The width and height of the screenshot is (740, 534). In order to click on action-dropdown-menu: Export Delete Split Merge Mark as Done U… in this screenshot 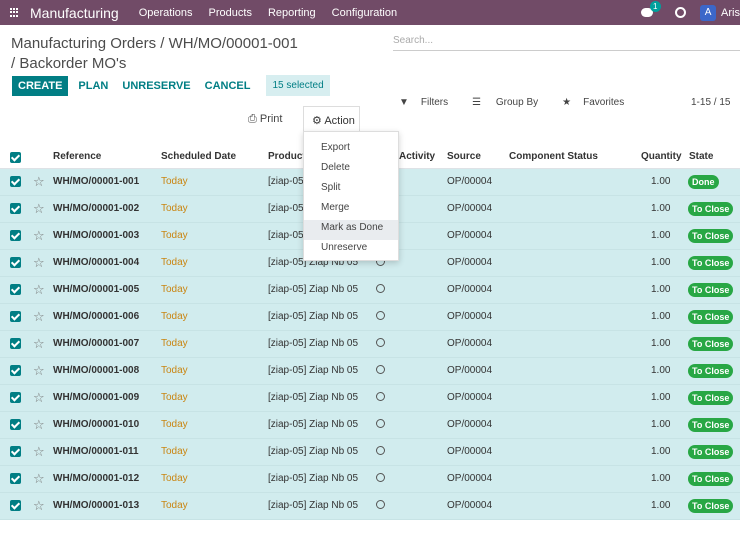, I will do `click(351, 196)`.